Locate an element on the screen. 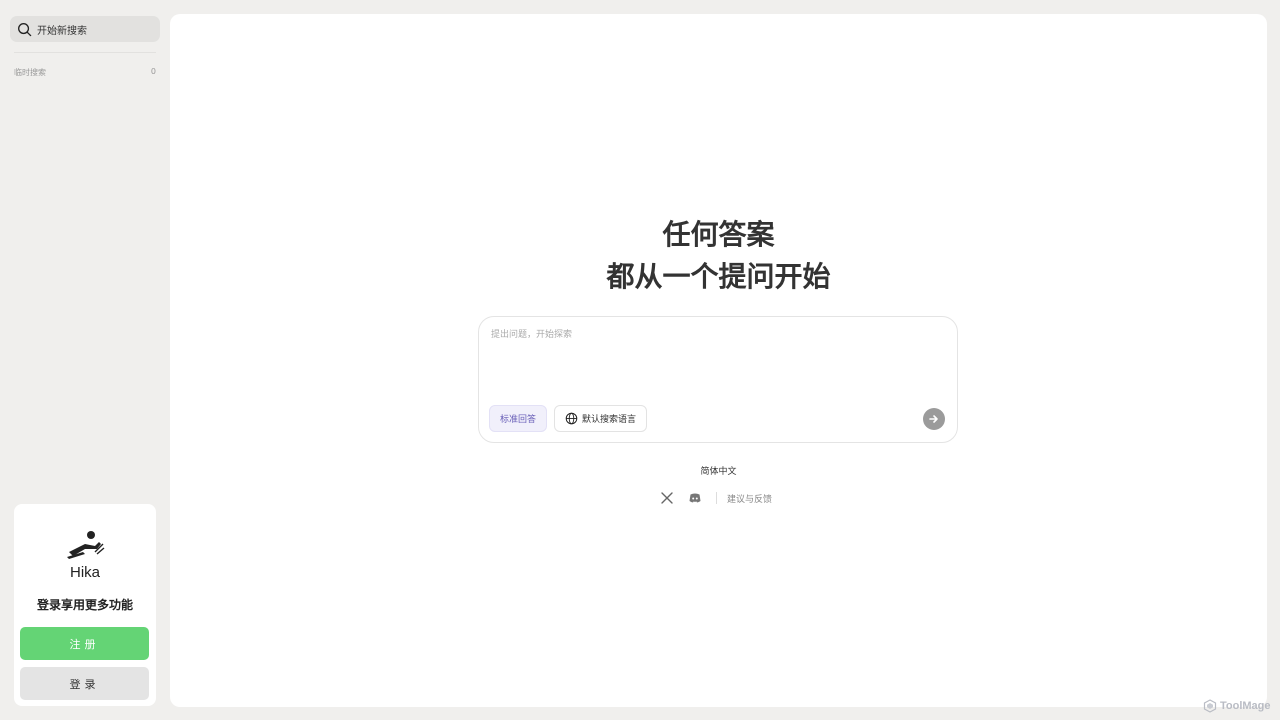  headline-line-2: 都从一个提问开始 is located at coordinates (718, 276).